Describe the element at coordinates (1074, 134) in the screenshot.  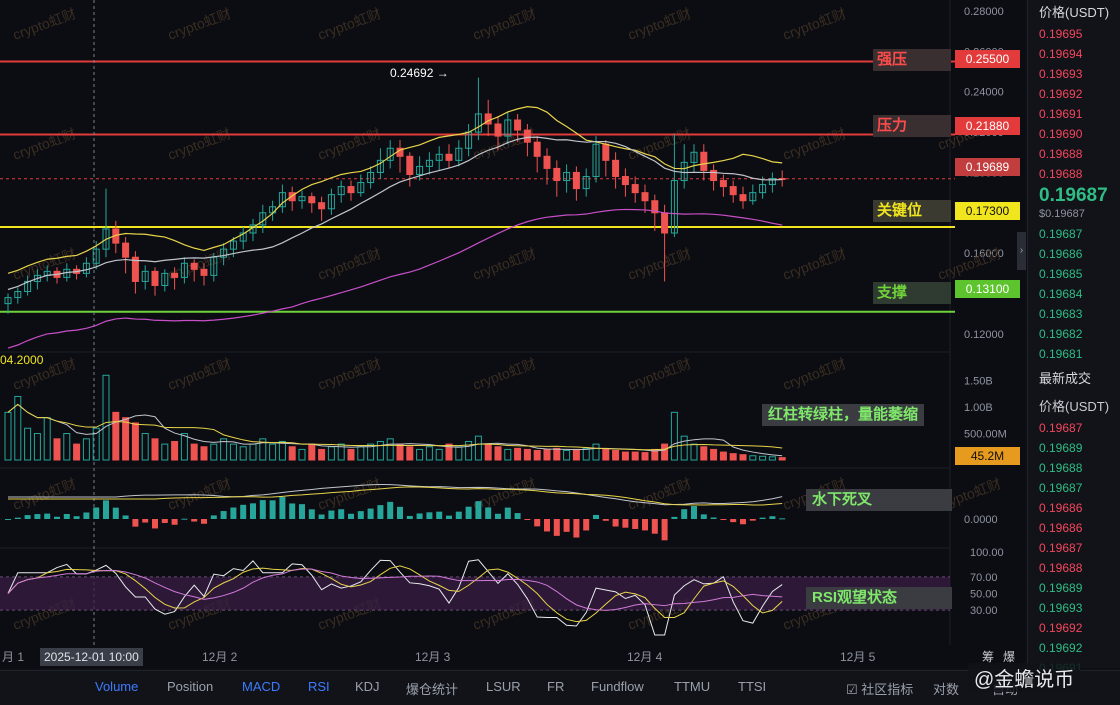
I see `ask-row: 0.19690` at that location.